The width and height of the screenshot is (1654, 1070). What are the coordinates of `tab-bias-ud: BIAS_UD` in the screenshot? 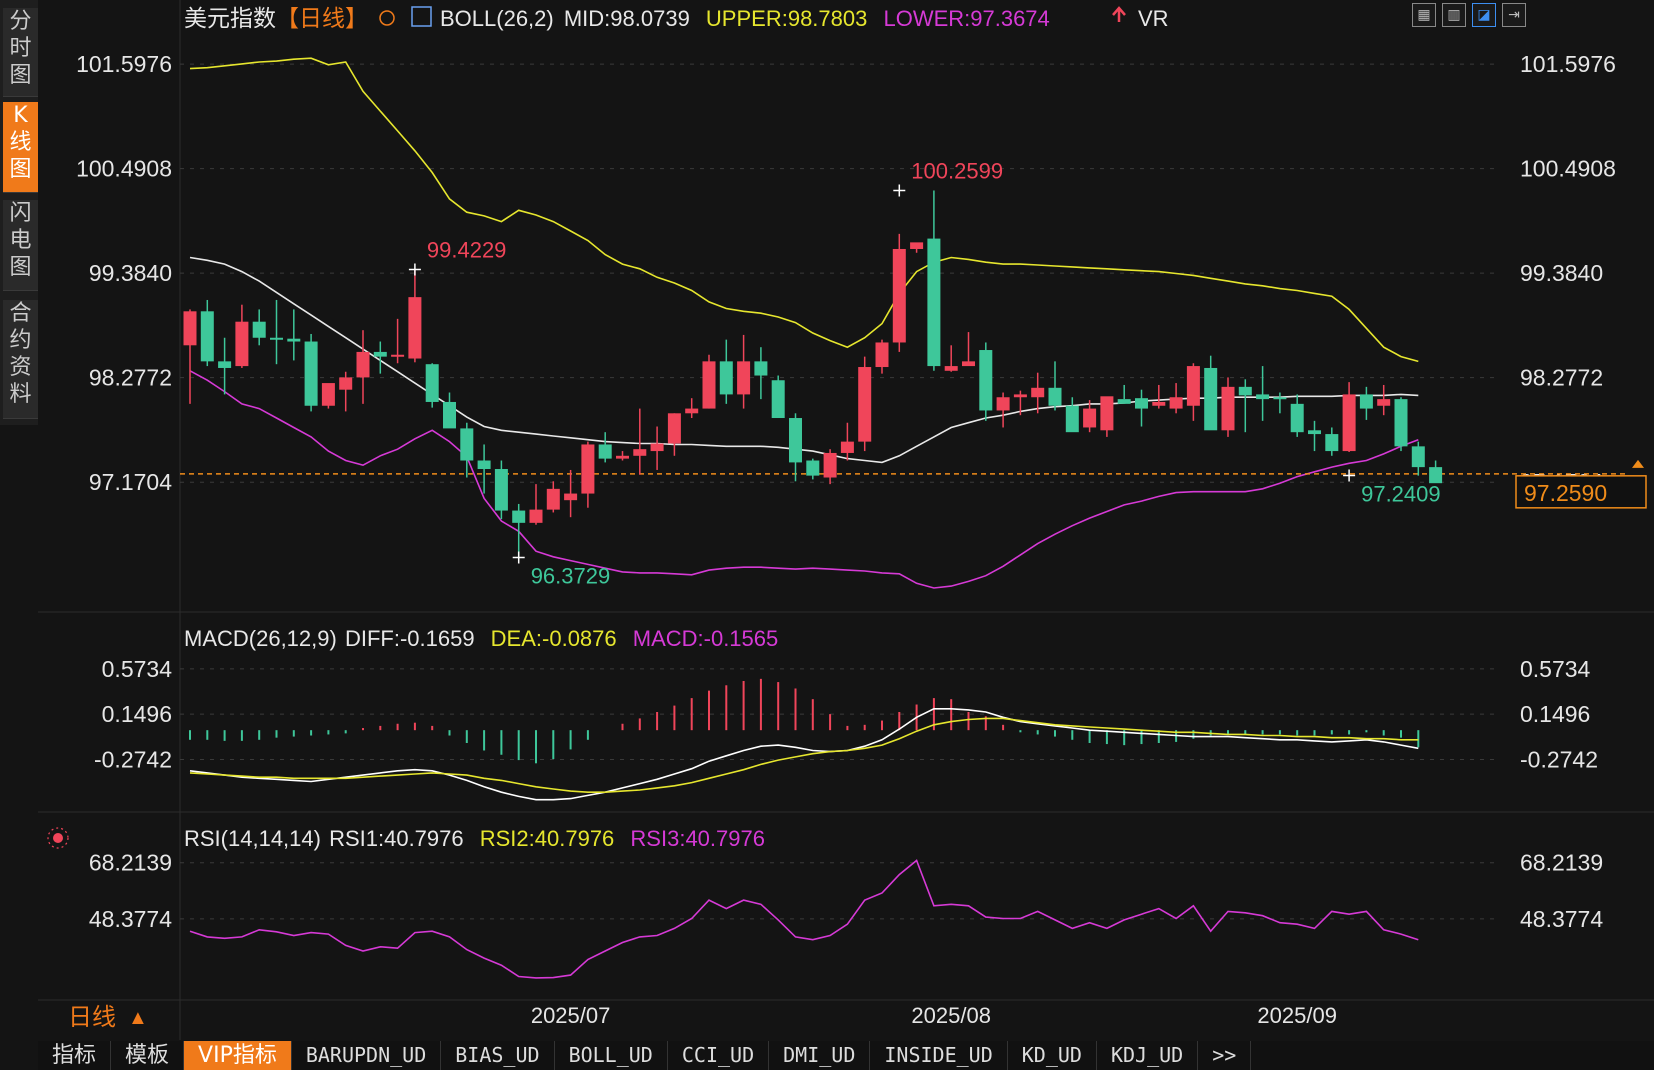 It's located at (498, 1055).